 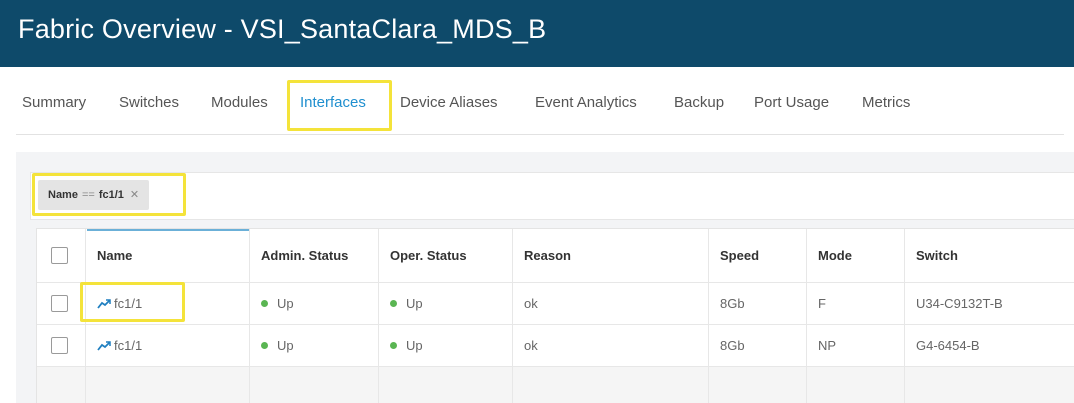 I want to click on highlight-interfaces-tab, so click(x=339, y=105).